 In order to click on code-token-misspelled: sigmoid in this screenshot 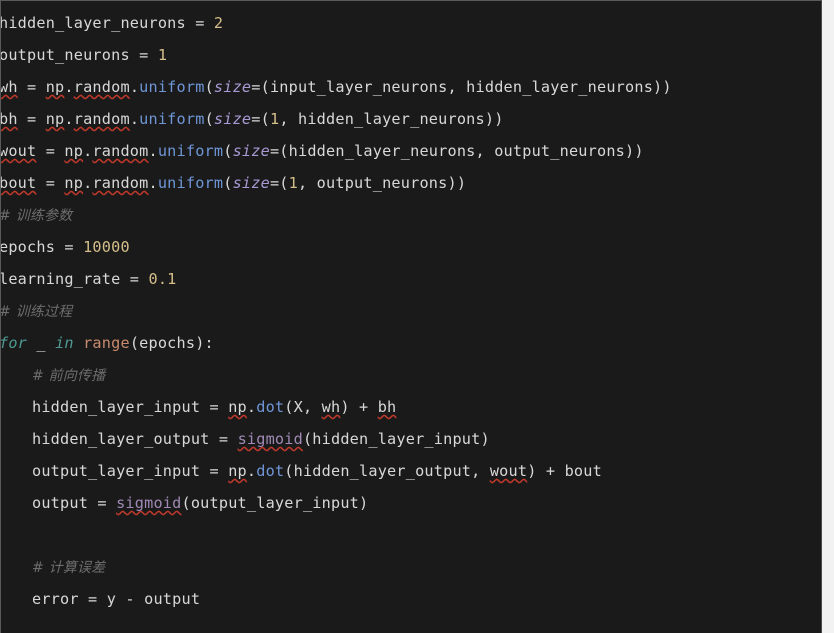, I will do `click(270, 439)`.